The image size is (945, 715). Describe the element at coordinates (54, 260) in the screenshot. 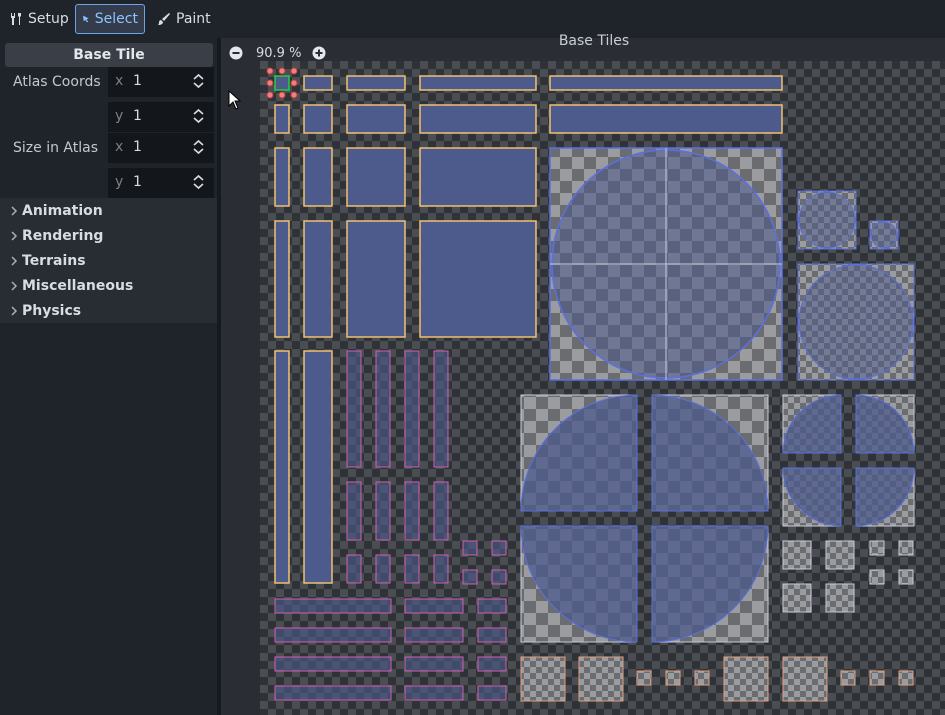

I see `group-label: Terrains` at that location.